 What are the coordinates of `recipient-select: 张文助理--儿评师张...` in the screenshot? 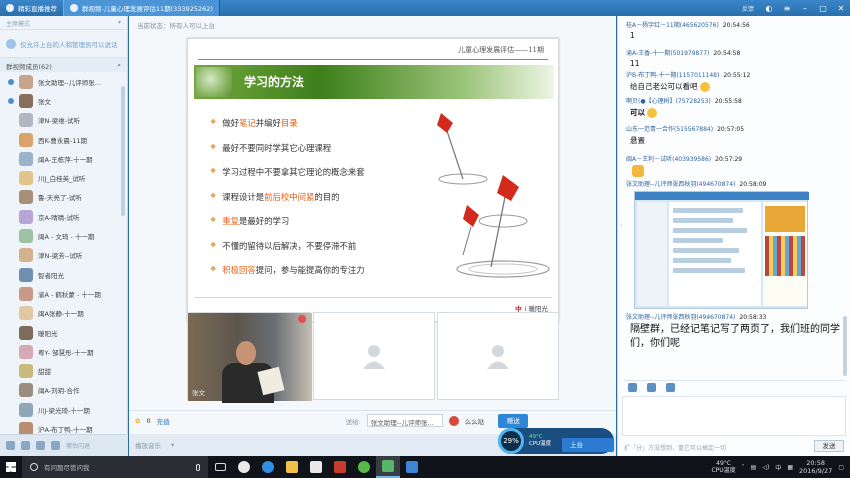 It's located at (404, 420).